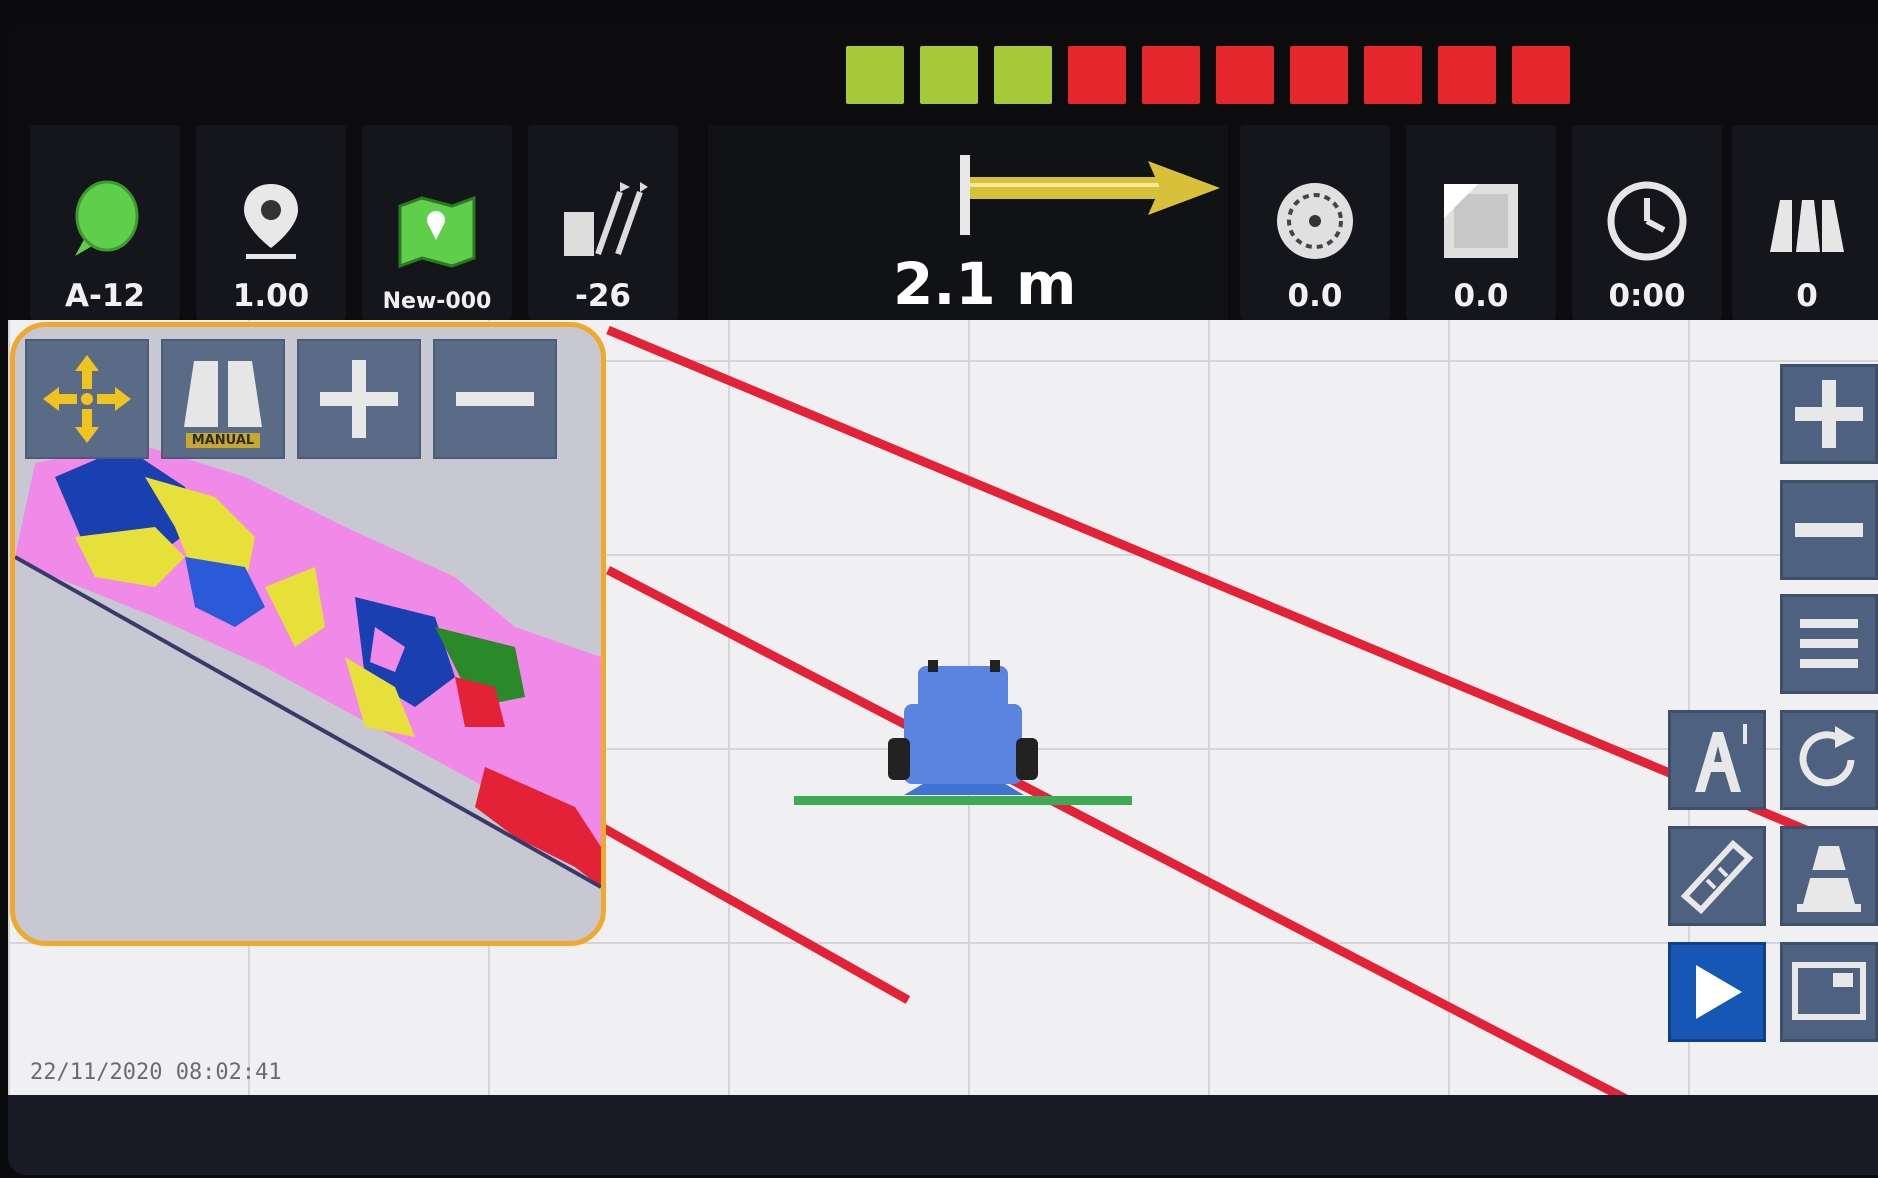 This screenshot has height=1178, width=1878. I want to click on offset-arrow-icon, so click(1090, 195).